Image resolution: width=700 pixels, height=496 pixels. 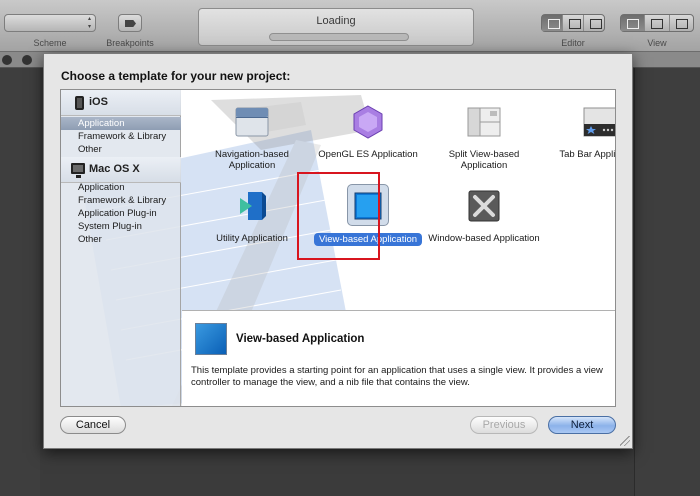 I want to click on navigator-area, so click(x=20, y=282).